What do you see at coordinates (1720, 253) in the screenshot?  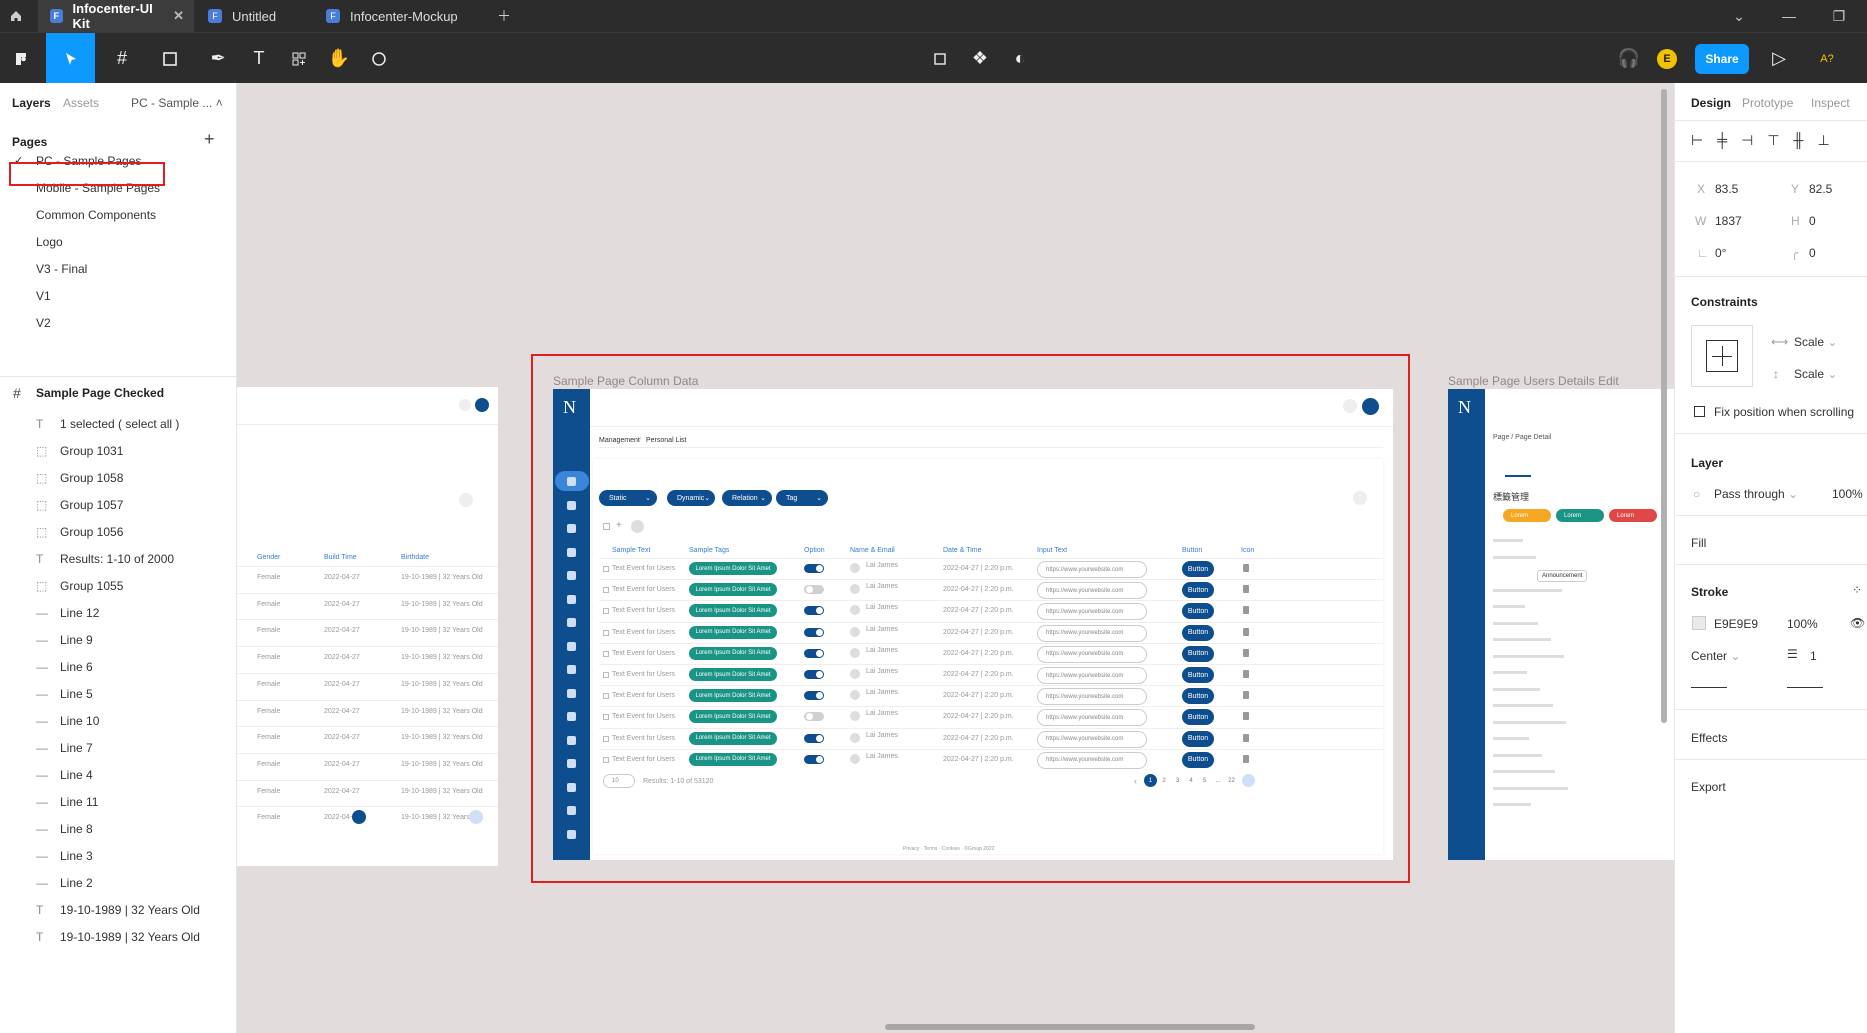 I see `rotation-input: 0°` at bounding box center [1720, 253].